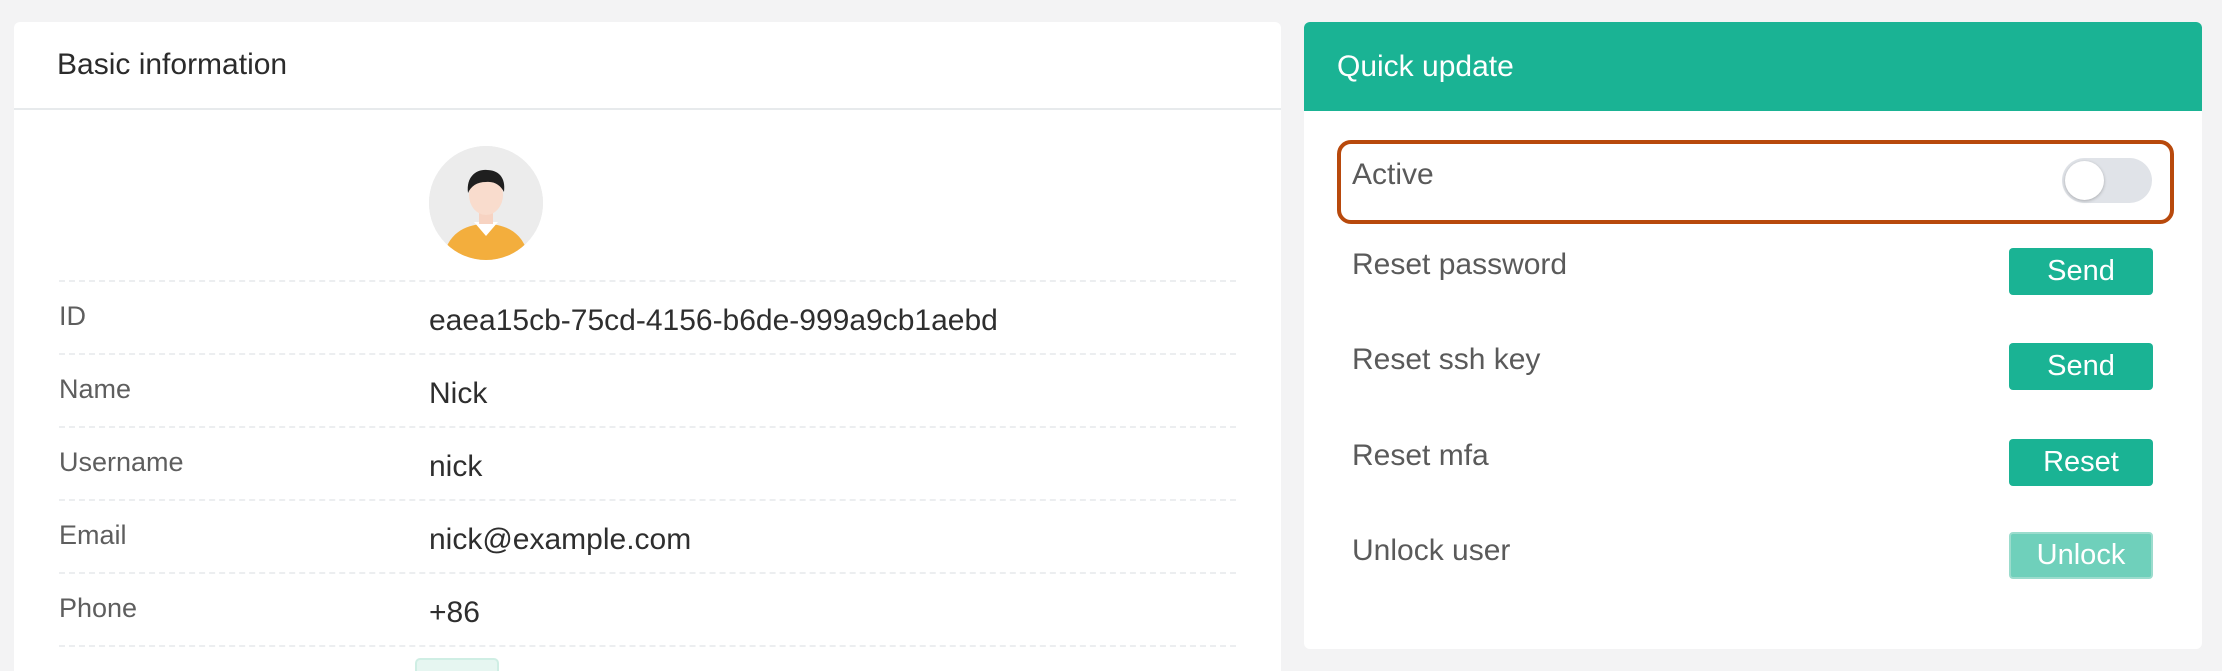 The width and height of the screenshot is (2222, 671). I want to click on partially-visible-badge, so click(457, 664).